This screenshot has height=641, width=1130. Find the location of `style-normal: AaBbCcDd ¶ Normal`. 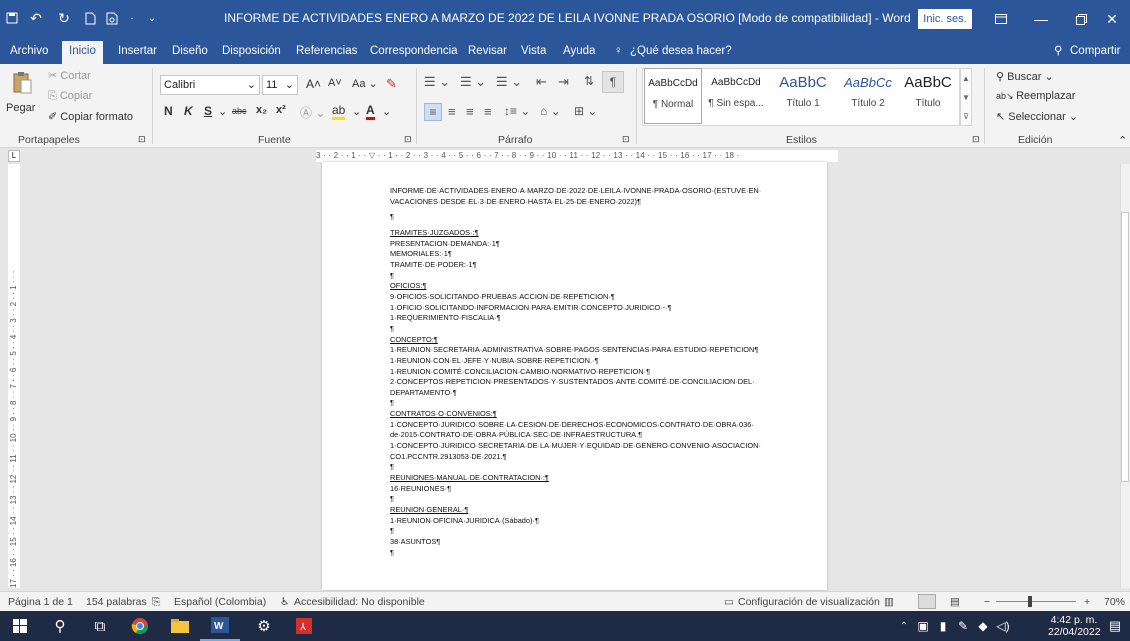

style-normal: AaBbCcDd ¶ Normal is located at coordinates (673, 96).